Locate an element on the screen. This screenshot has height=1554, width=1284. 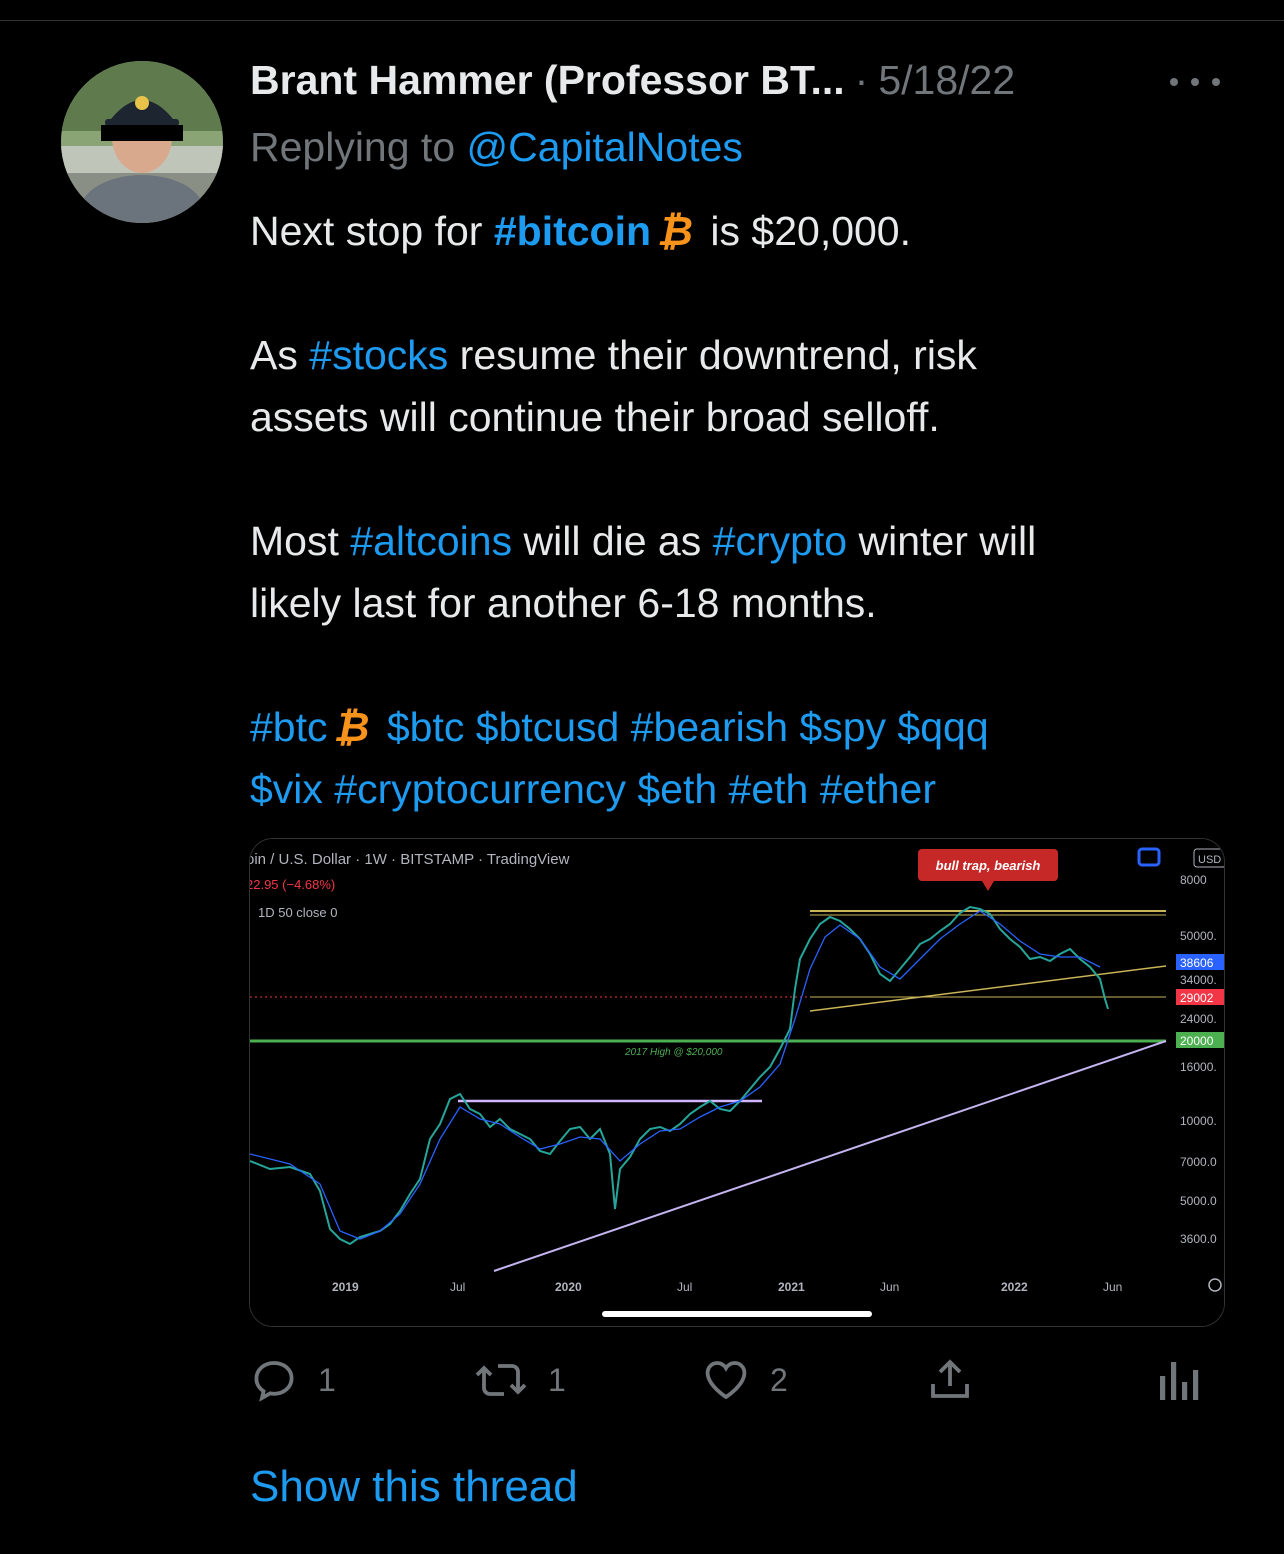
share-icon is located at coordinates (950, 1378).